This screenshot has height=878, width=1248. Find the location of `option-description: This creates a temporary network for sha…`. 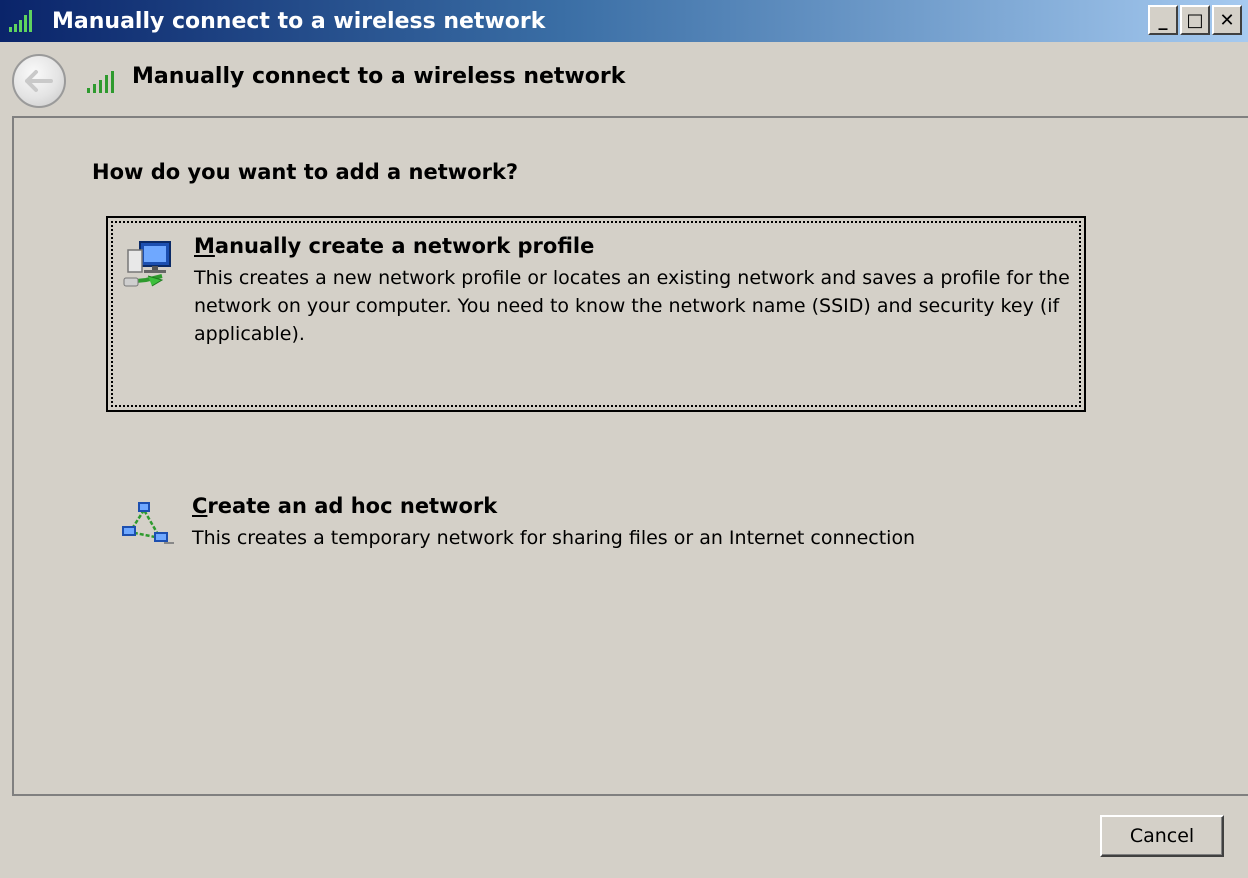

option-description: This creates a temporary network for sha… is located at coordinates (554, 538).